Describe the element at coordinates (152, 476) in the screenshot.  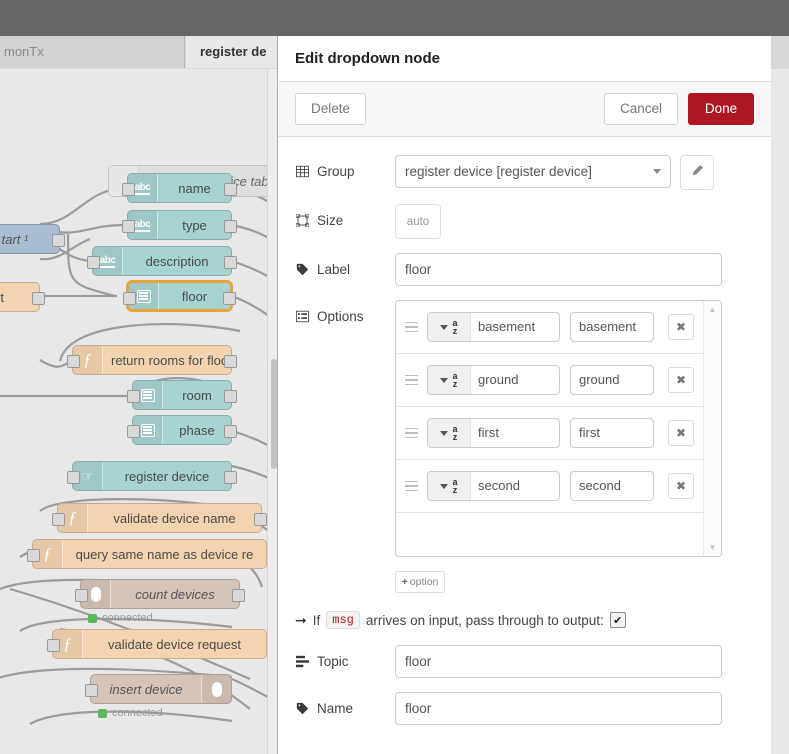
I see `canvas-node-register-device: ☞ register device` at that location.